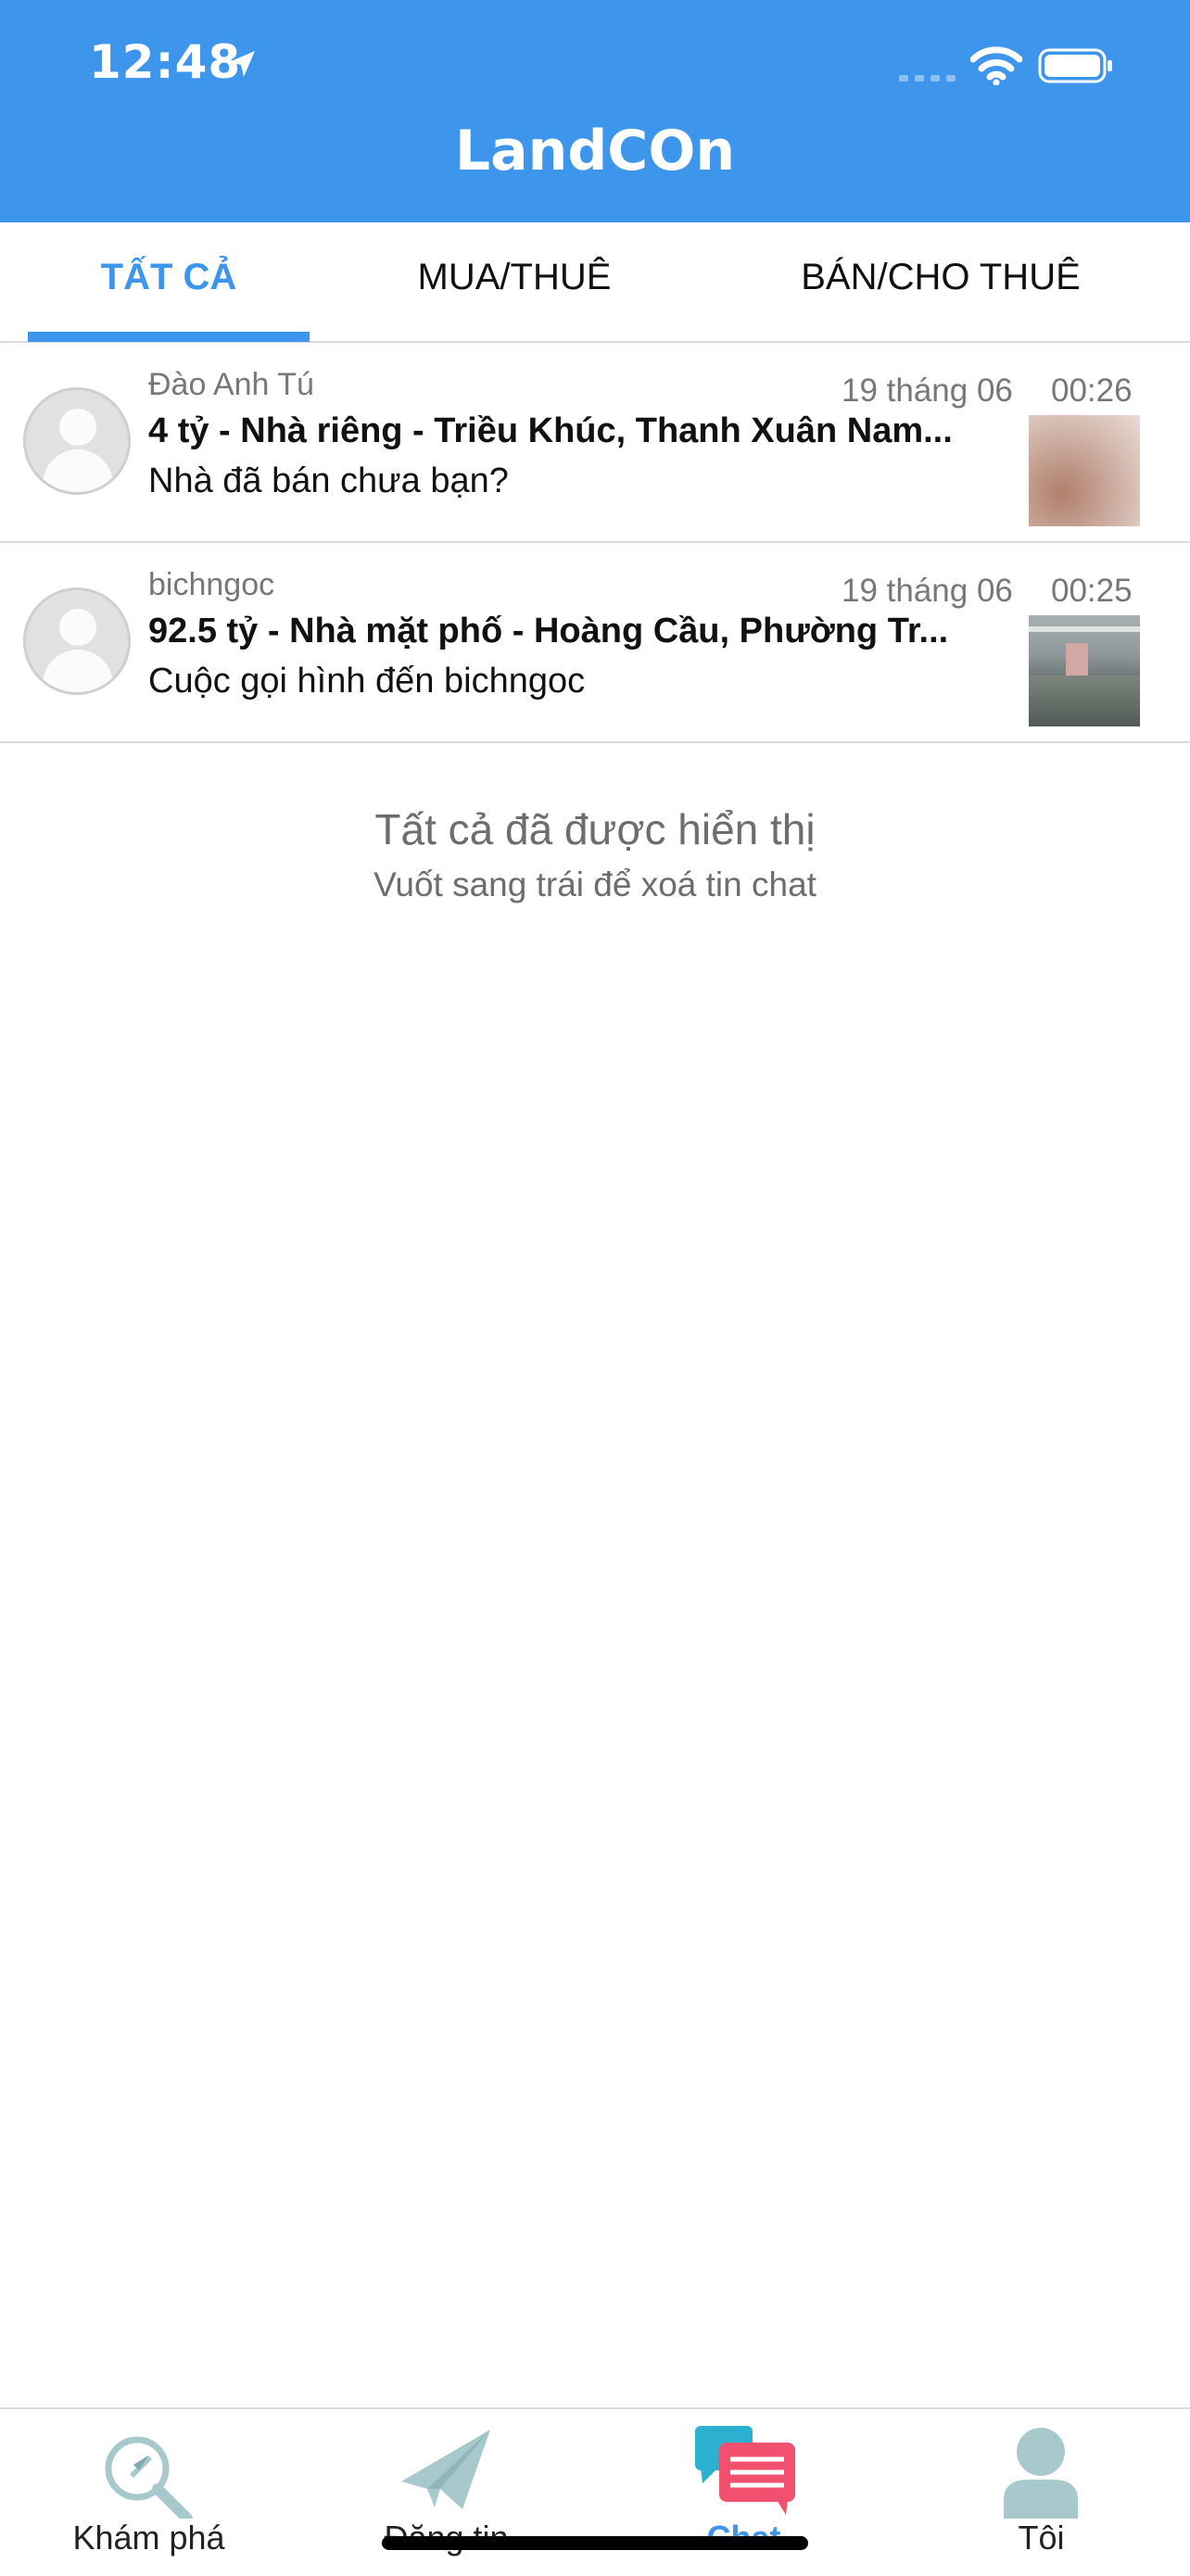 The height and width of the screenshot is (2576, 1190). I want to click on status-time: 12:48, so click(165, 62).